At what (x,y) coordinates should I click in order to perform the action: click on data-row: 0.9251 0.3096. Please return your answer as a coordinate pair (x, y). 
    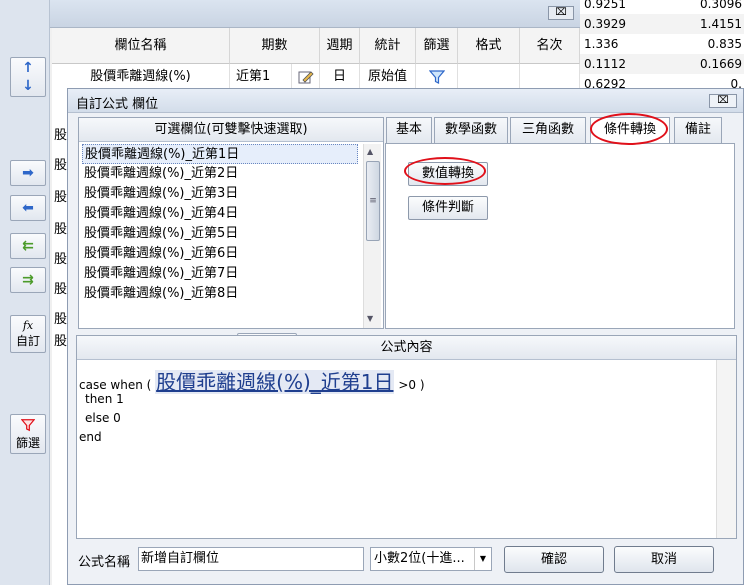
    Looking at the image, I should click on (662, 7).